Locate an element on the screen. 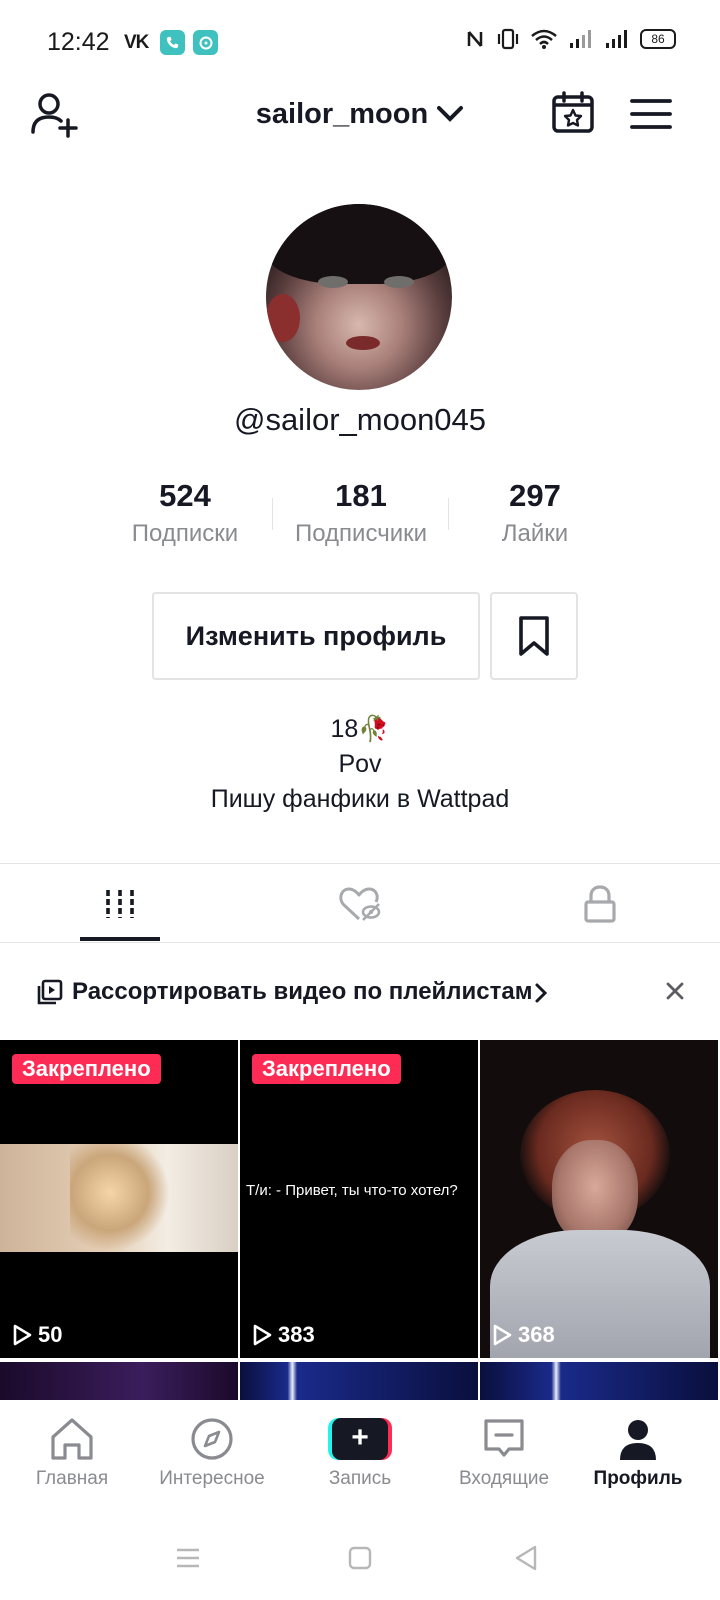 This screenshot has width=720, height=1600. username-switcher: sailor_moon is located at coordinates (360, 114).